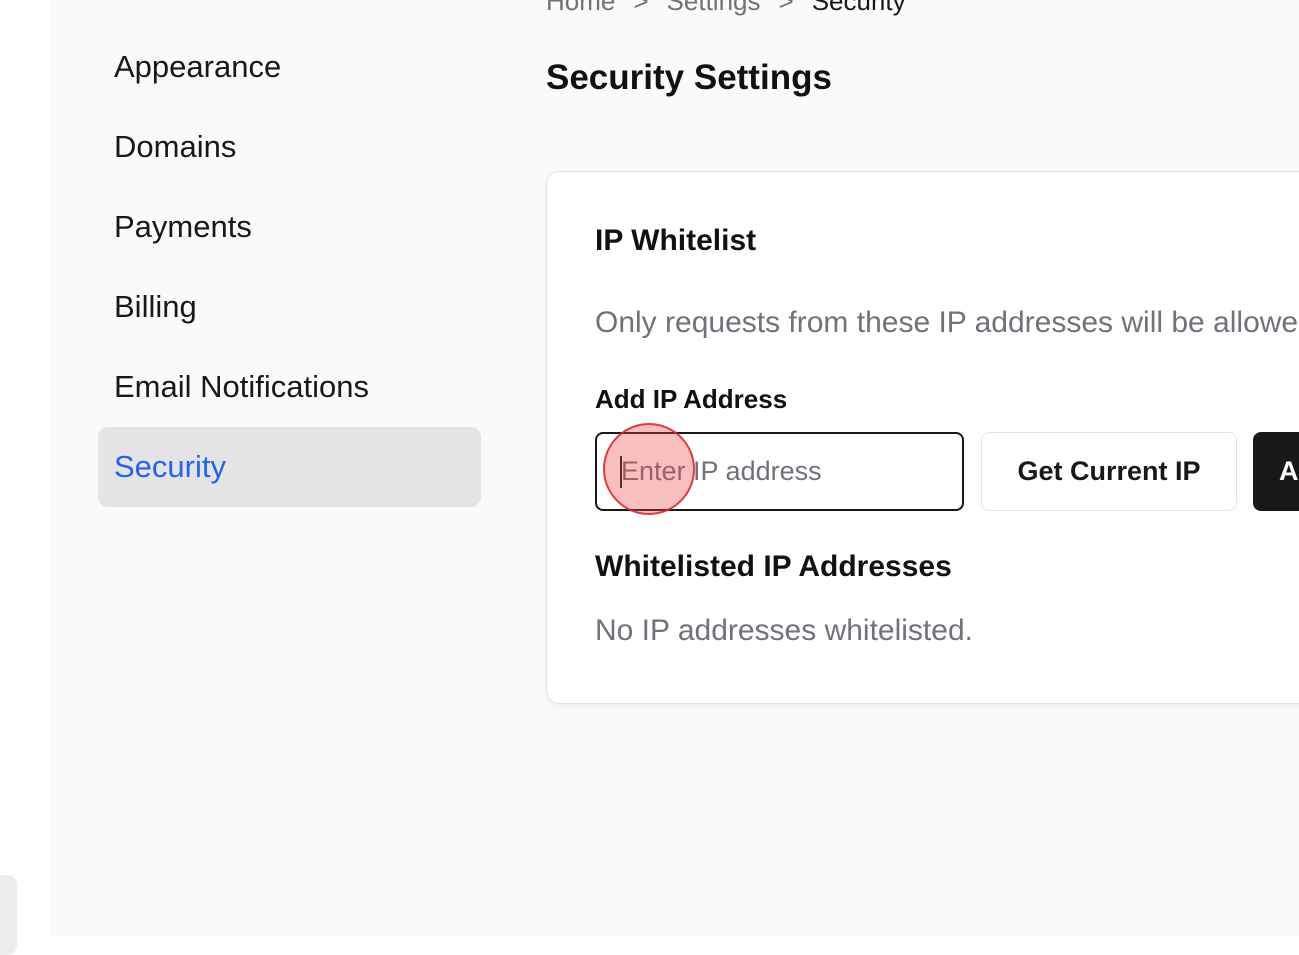 The width and height of the screenshot is (1299, 955). I want to click on sidebar-item-label: Security, so click(170, 466).